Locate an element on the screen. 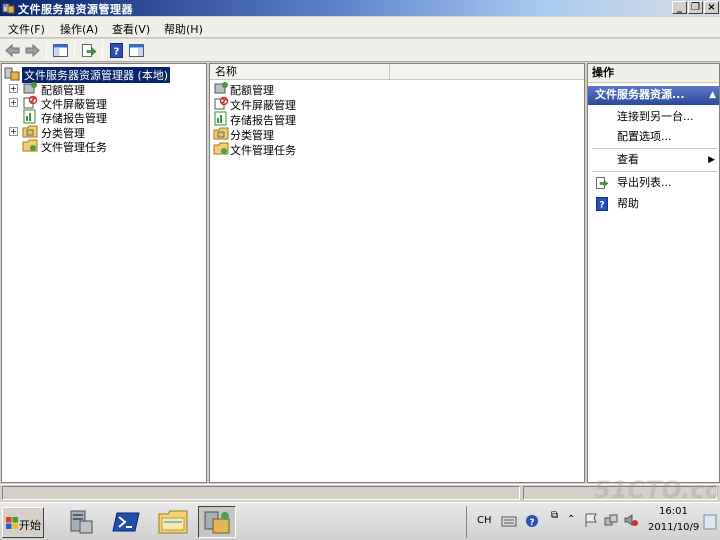 The width and height of the screenshot is (720, 540). taskbar-explorer is located at coordinates (173, 522).